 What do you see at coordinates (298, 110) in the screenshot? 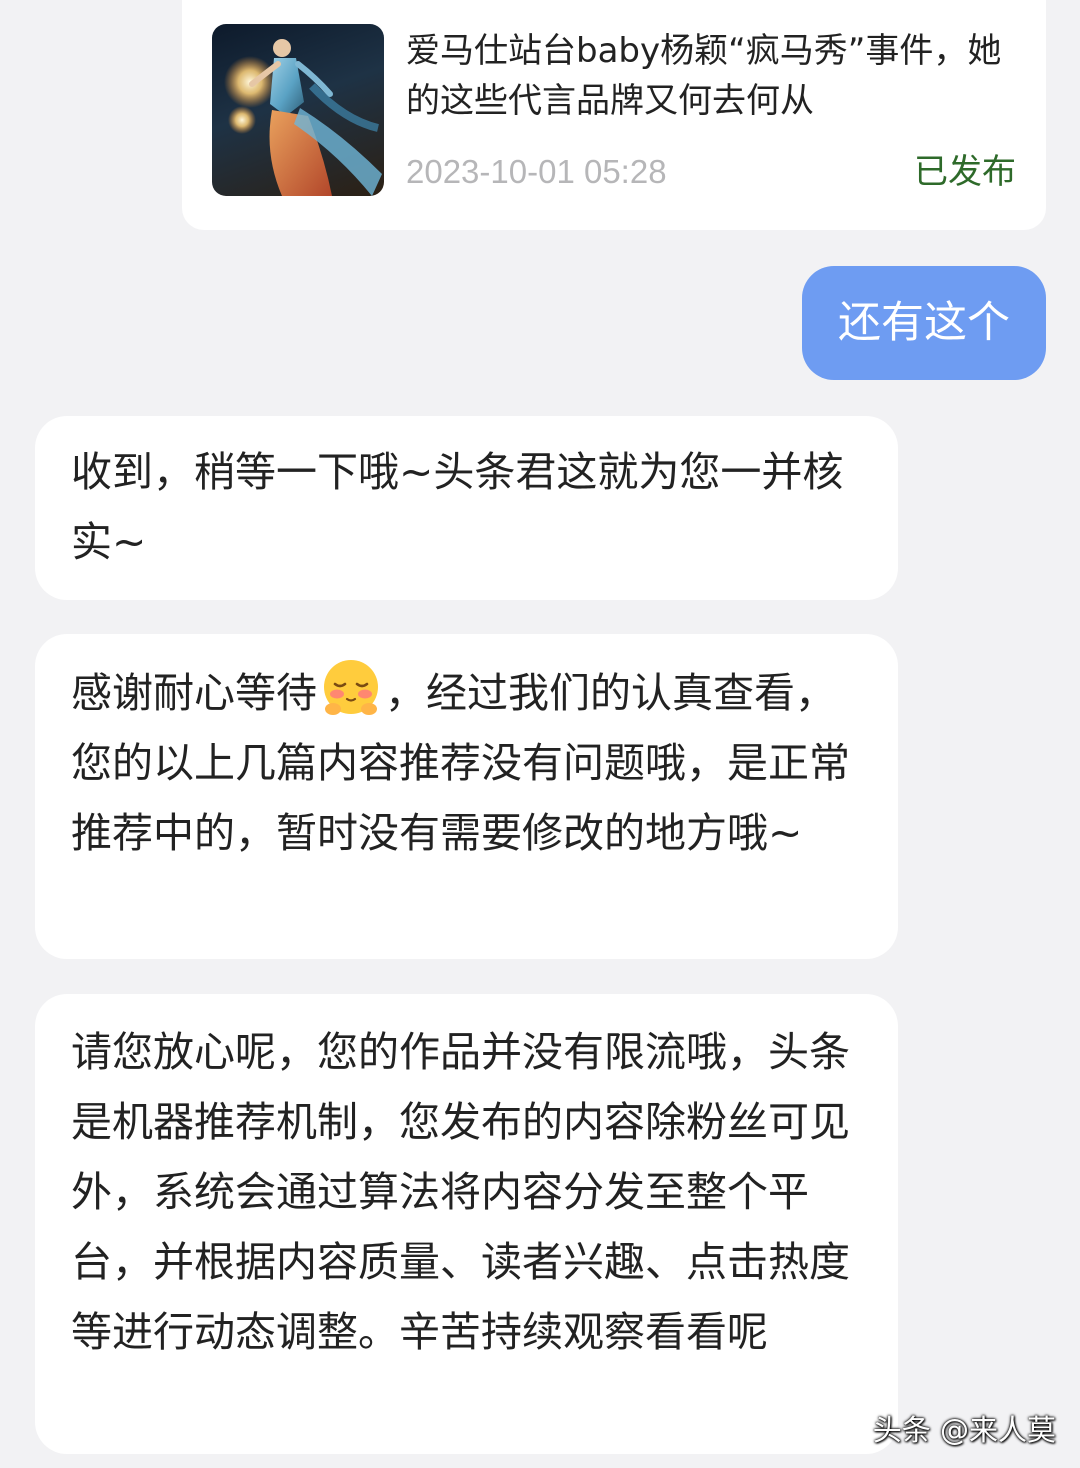
I see `article-thumbnail` at bounding box center [298, 110].